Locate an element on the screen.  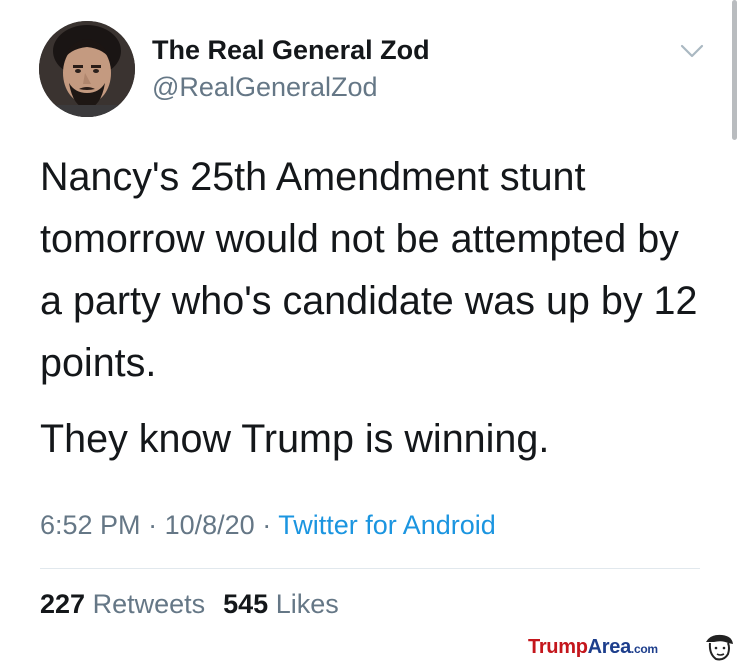
chevron-down-icon is located at coordinates (692, 51).